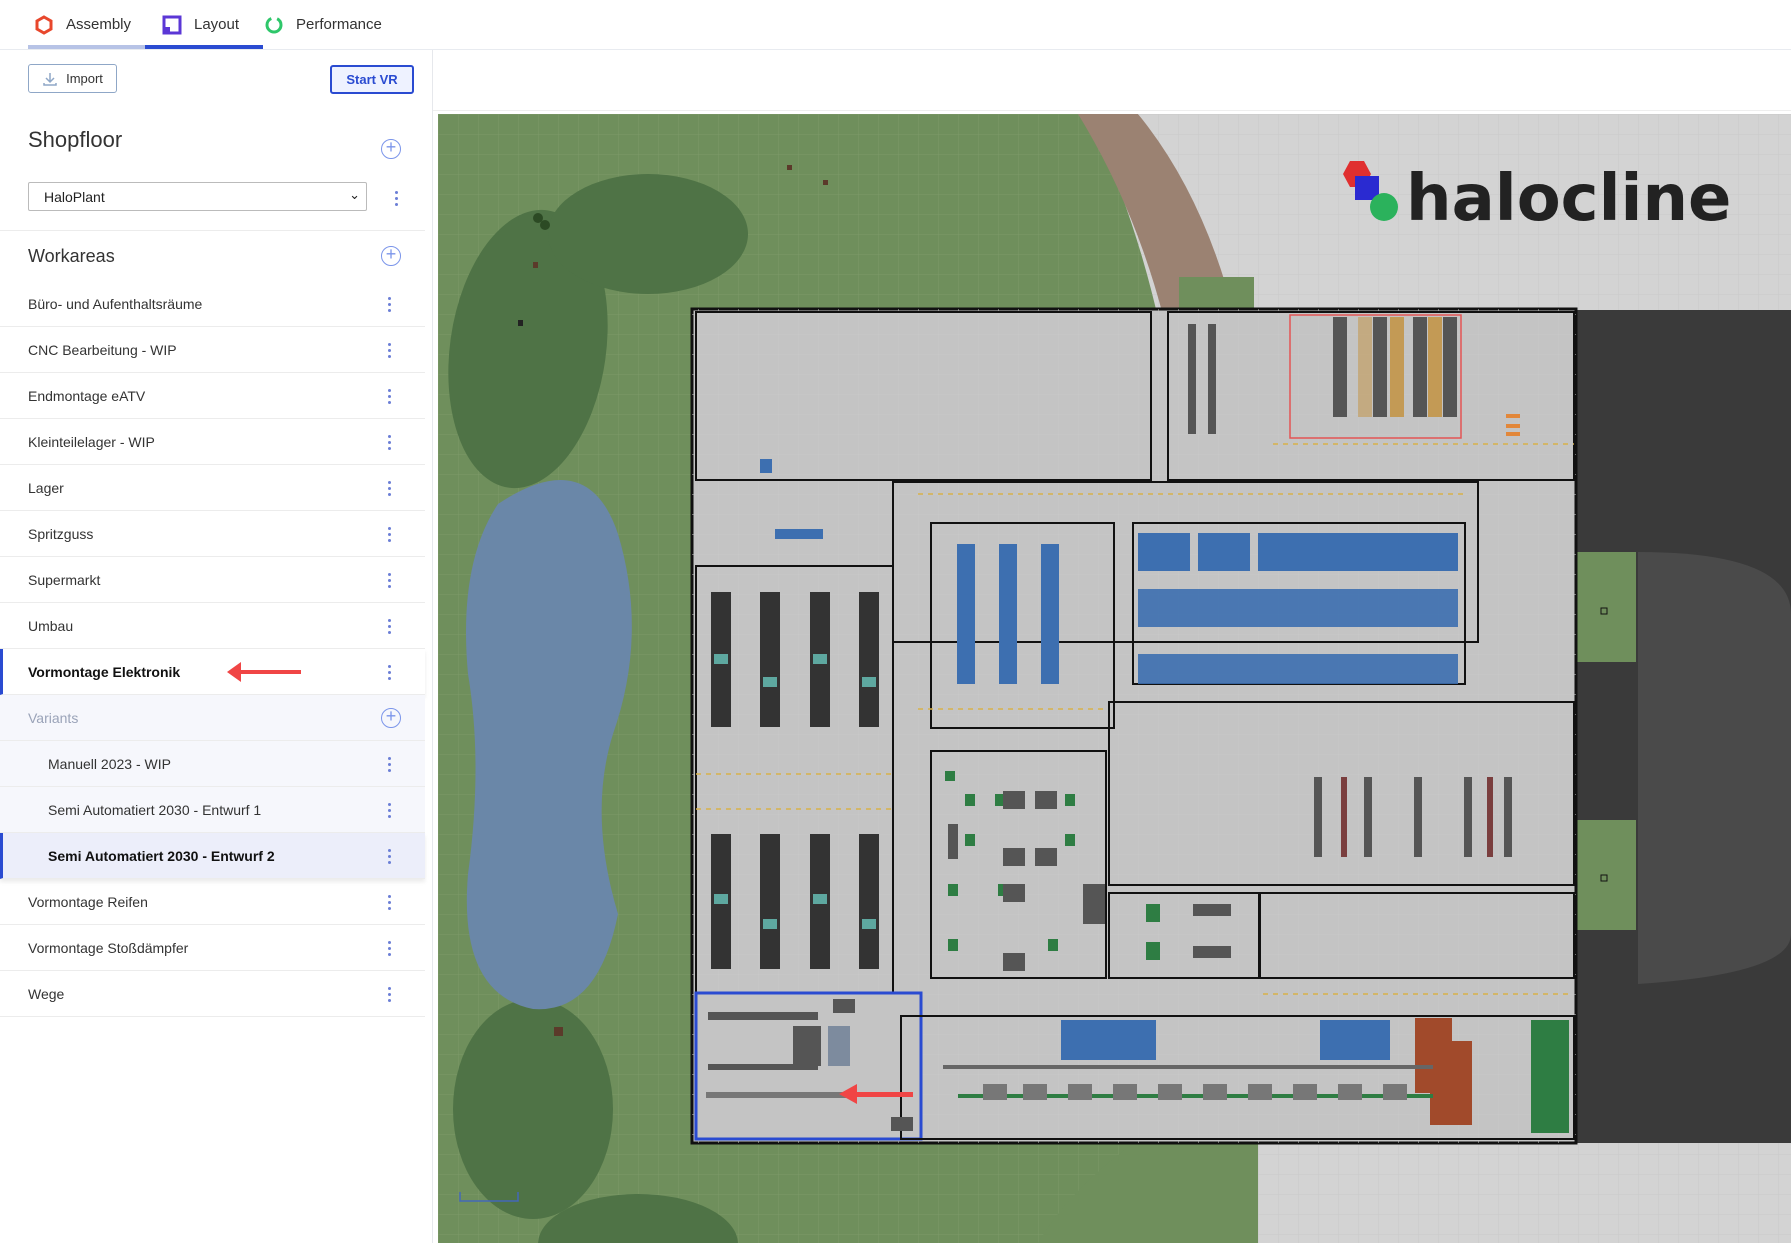 Image resolution: width=1791 pixels, height=1243 pixels. What do you see at coordinates (372, 79) in the screenshot?
I see `start-vr-button: Start VR` at bounding box center [372, 79].